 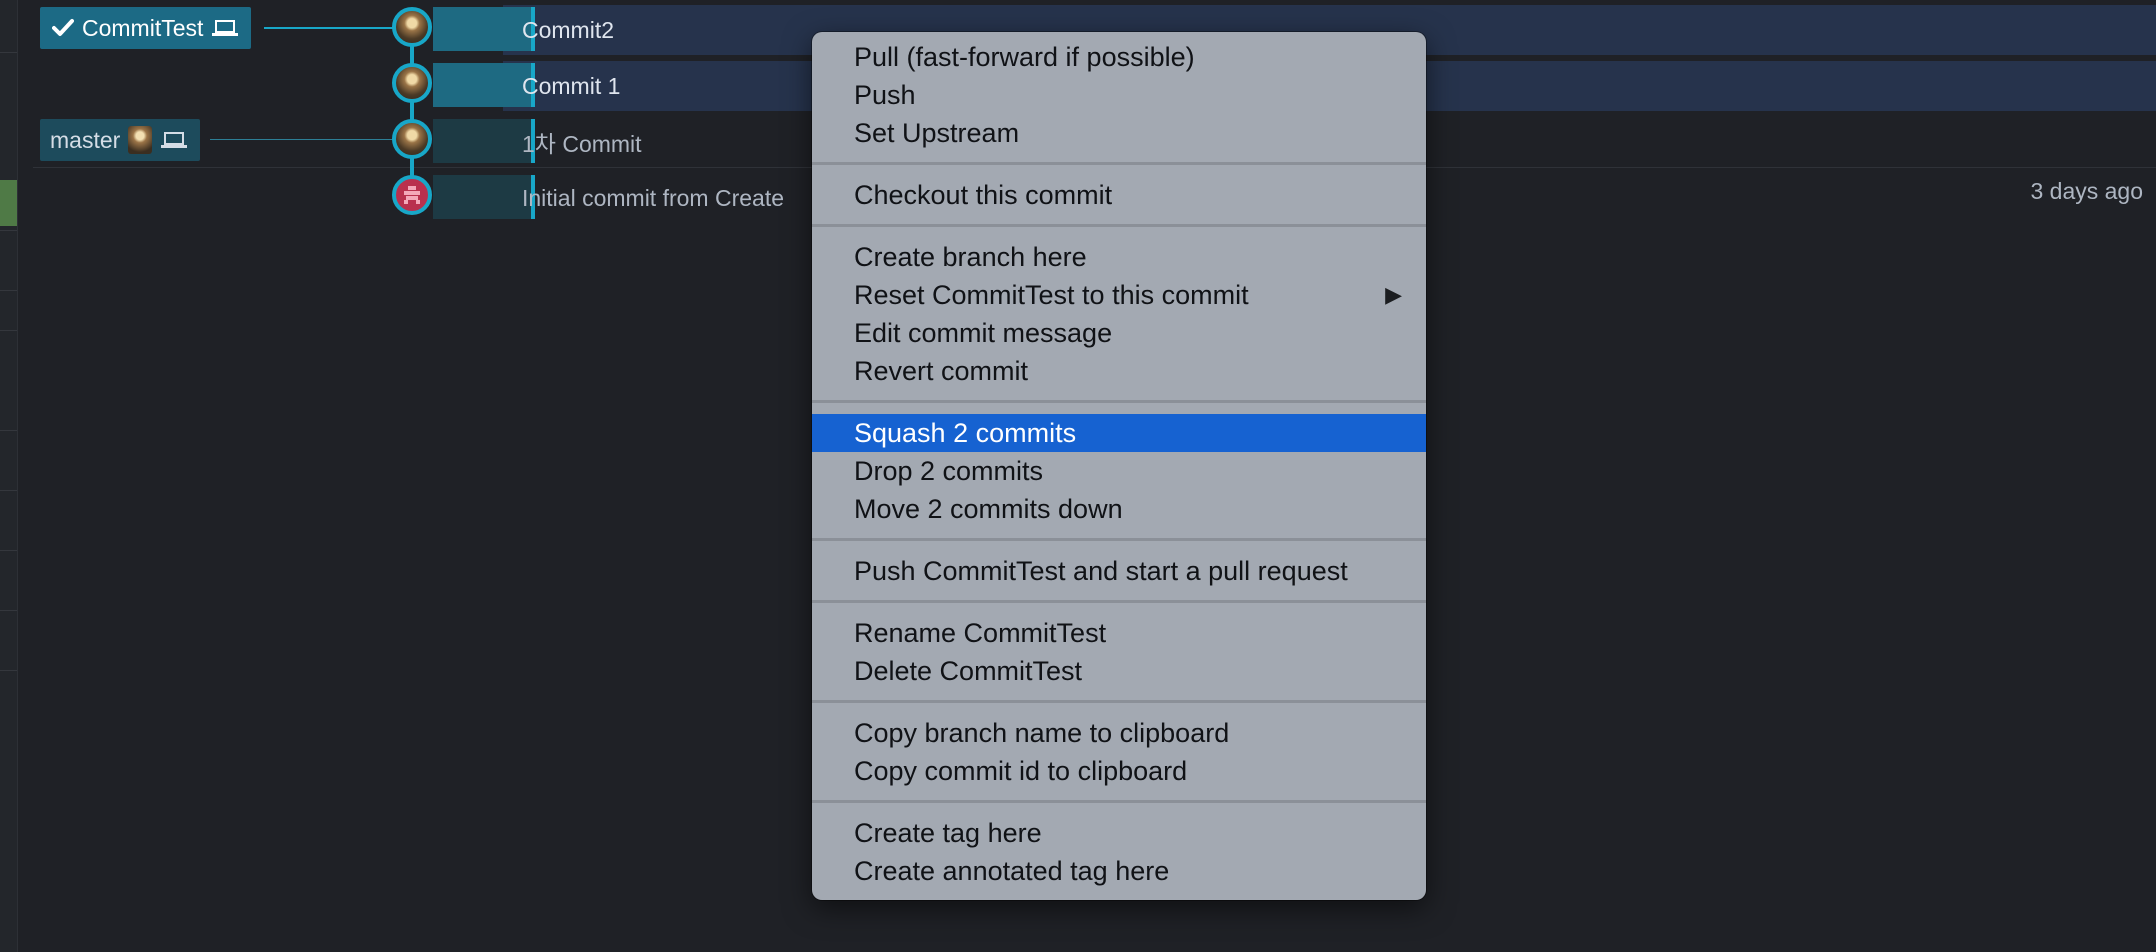 I want to click on commit-date: 3 days ago, so click(x=2086, y=191).